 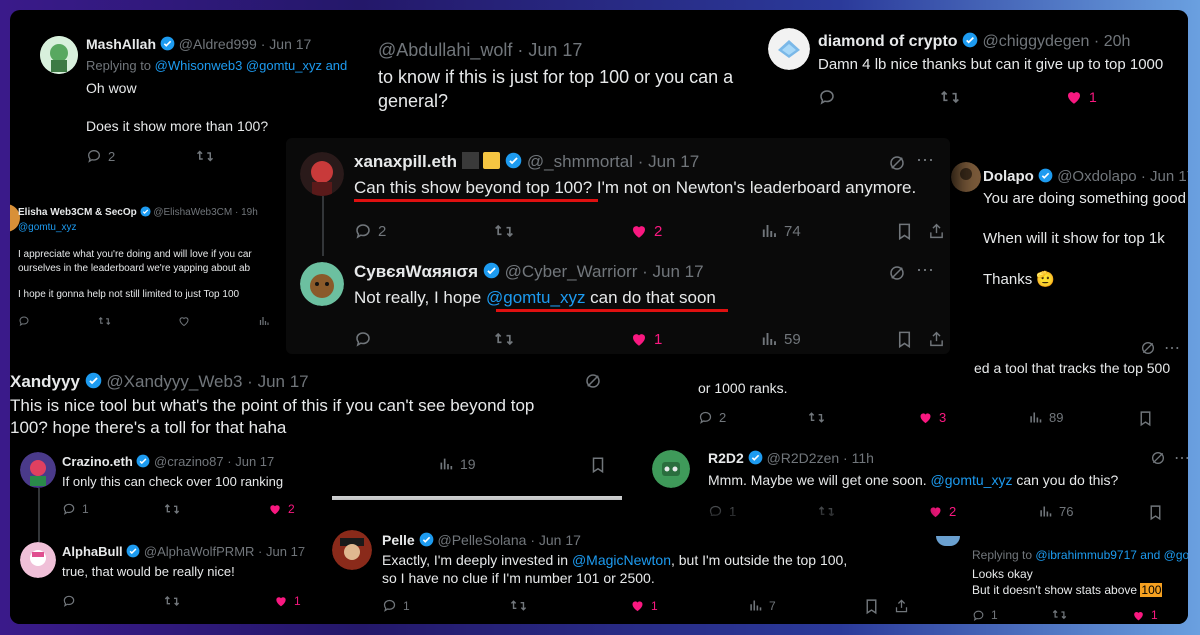 What do you see at coordinates (445, 50) in the screenshot?
I see `author-handle: @Abdullahi_wolf` at bounding box center [445, 50].